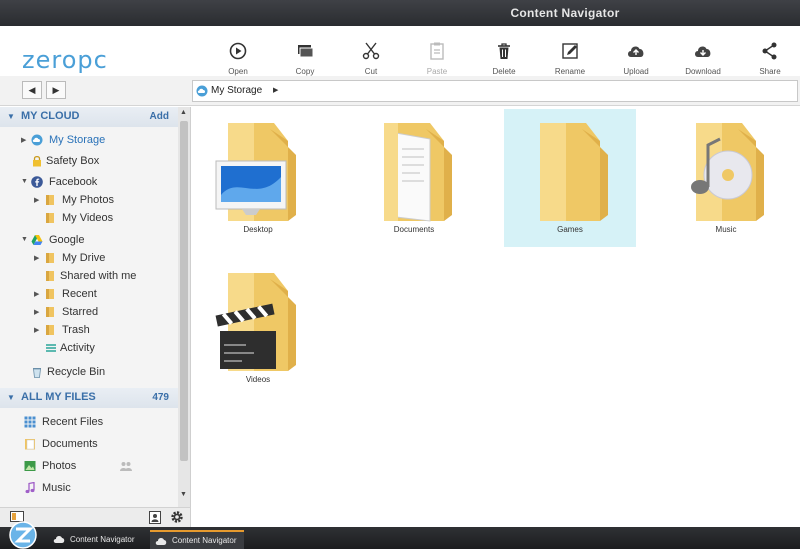  Describe the element at coordinates (96, 241) in the screenshot. I see `sidebar-item-google: ▼ Google` at that location.